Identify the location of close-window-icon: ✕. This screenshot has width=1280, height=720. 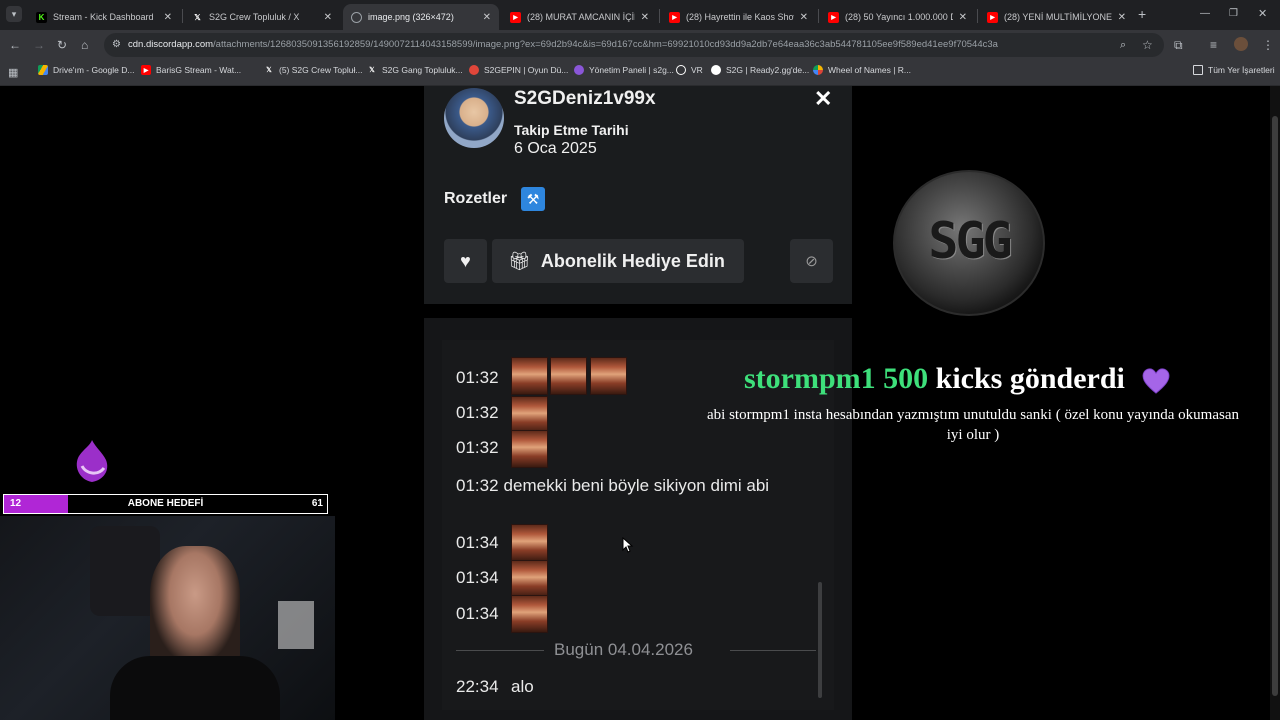
(1262, 14).